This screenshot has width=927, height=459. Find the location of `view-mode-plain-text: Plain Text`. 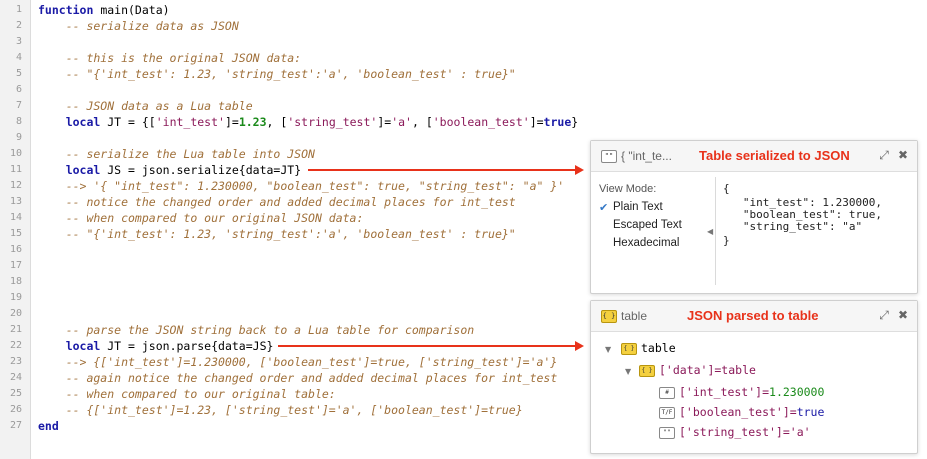

view-mode-plain-text: Plain Text is located at coordinates (638, 207).